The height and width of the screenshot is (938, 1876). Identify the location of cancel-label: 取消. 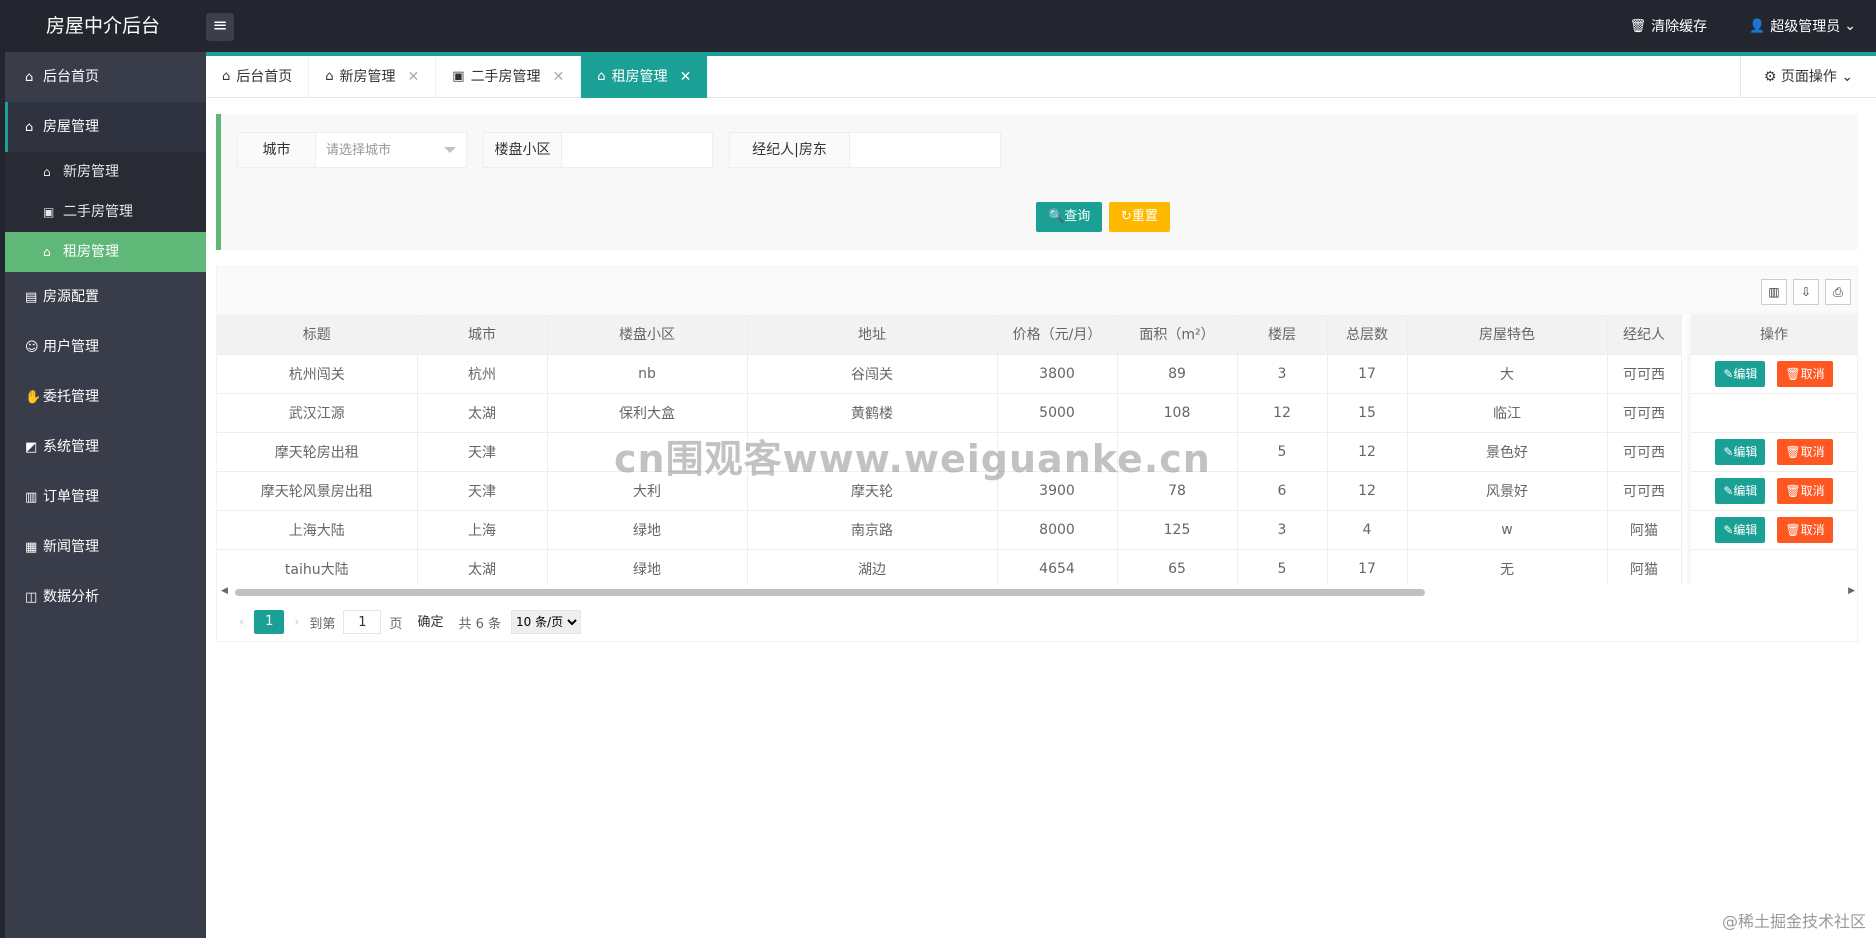
(1812, 451).